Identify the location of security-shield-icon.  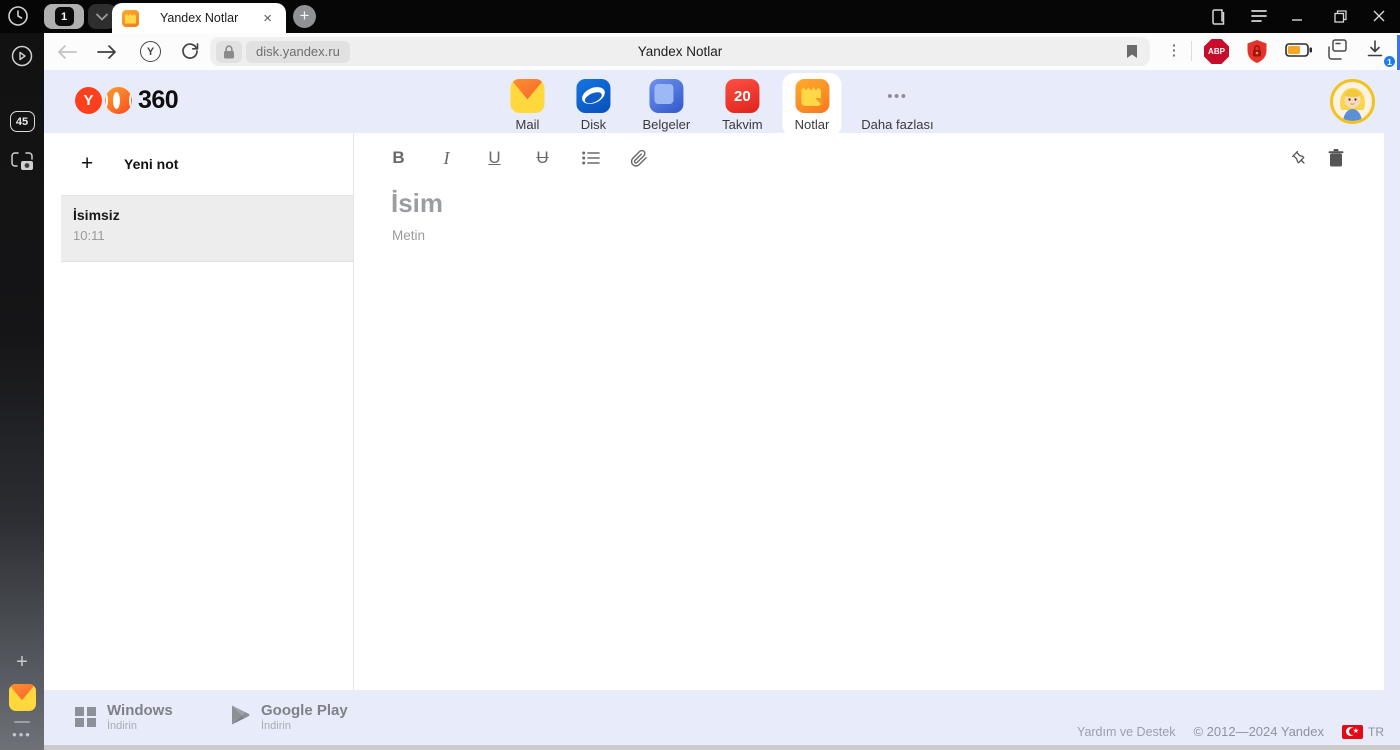
(1257, 51).